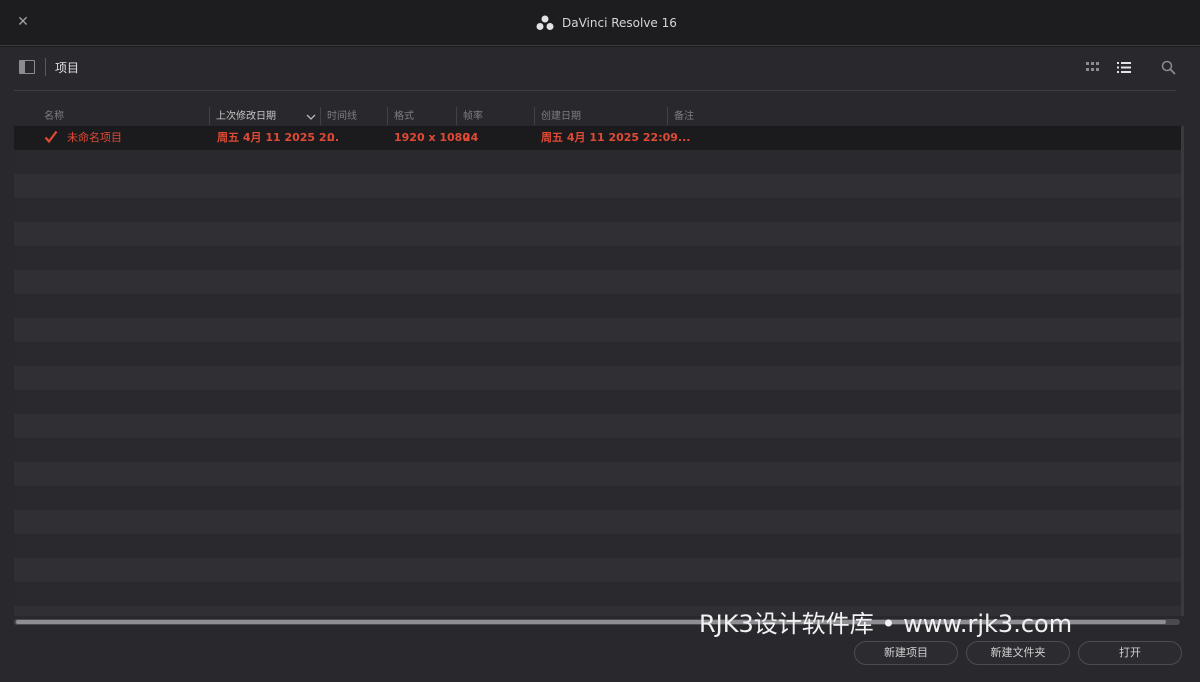 The height and width of the screenshot is (682, 1200). I want to click on project-name: 未命名项目, so click(94, 137).